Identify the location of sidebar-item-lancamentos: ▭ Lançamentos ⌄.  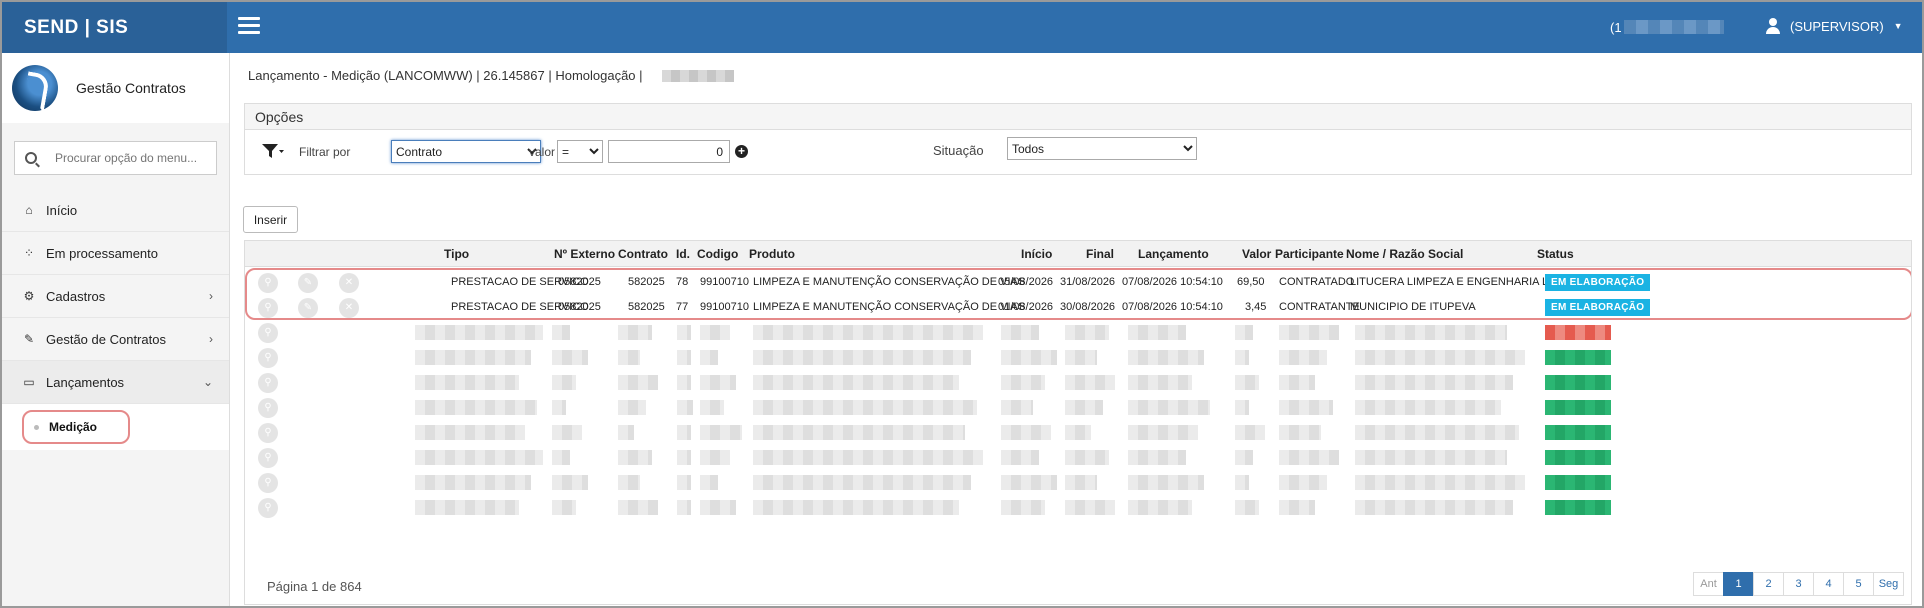
(115, 382).